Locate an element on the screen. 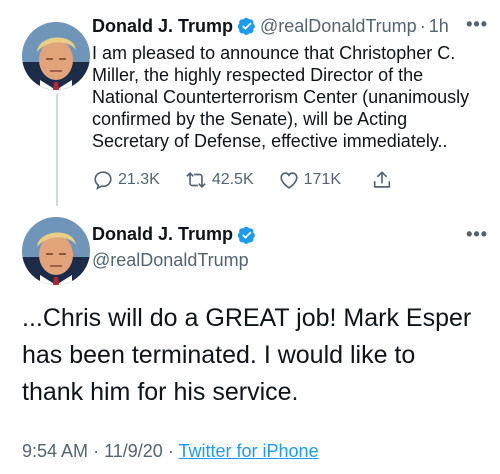  tweet-source-link: Twitter for iPhone is located at coordinates (249, 451).